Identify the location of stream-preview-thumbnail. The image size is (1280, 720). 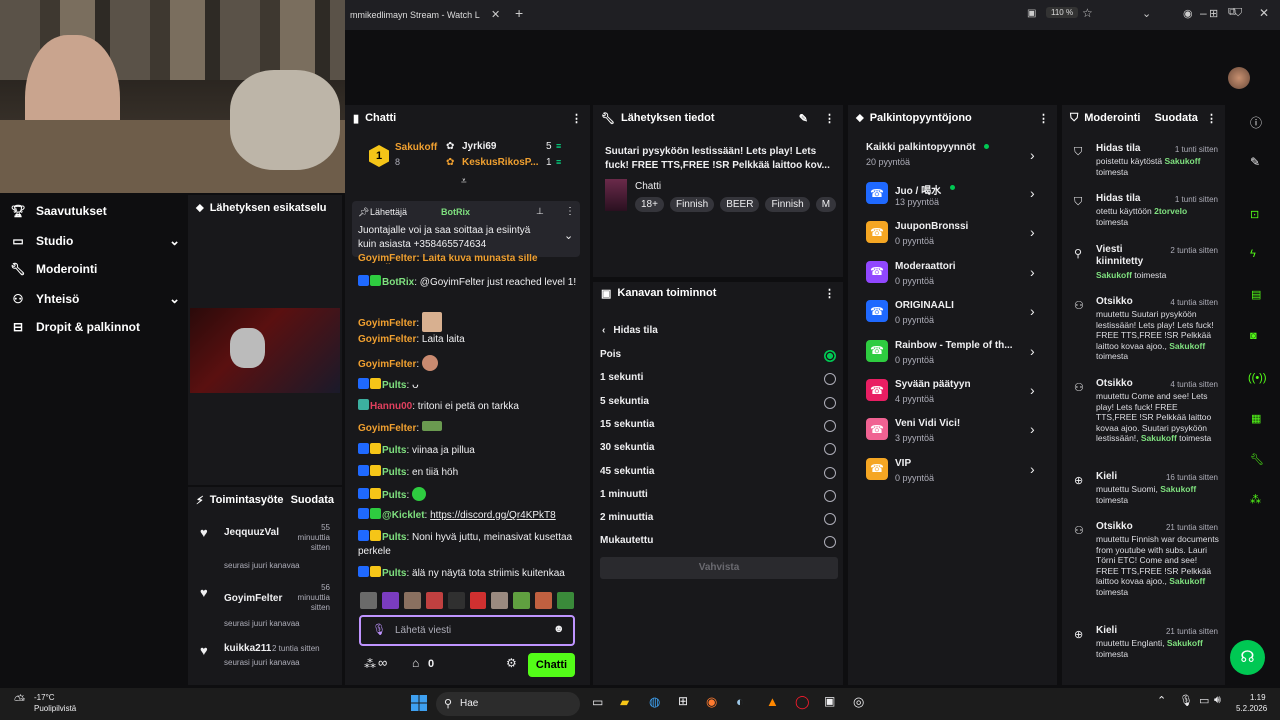
(265, 350).